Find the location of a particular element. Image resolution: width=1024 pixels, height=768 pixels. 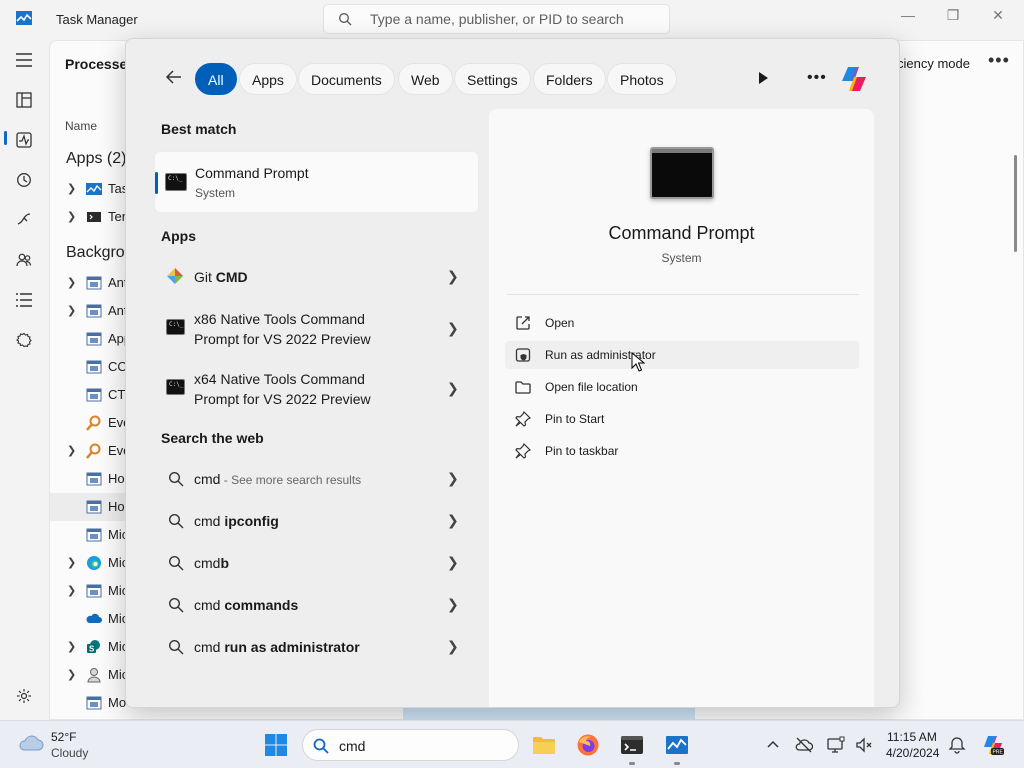

play-more-tabs-icon is located at coordinates (763, 78).